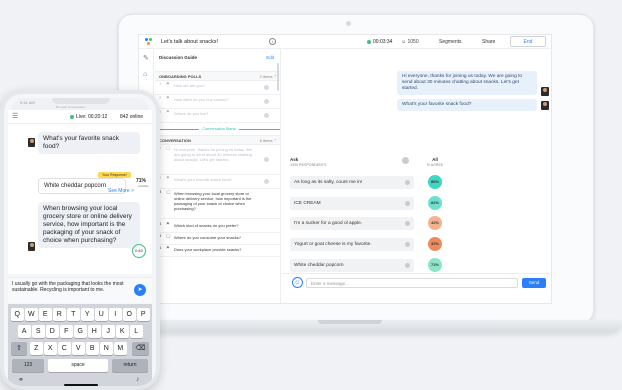 Image resolution: width=622 pixels, height=390 pixels. I want to click on agree-percent-badge: 42%, so click(435, 223).